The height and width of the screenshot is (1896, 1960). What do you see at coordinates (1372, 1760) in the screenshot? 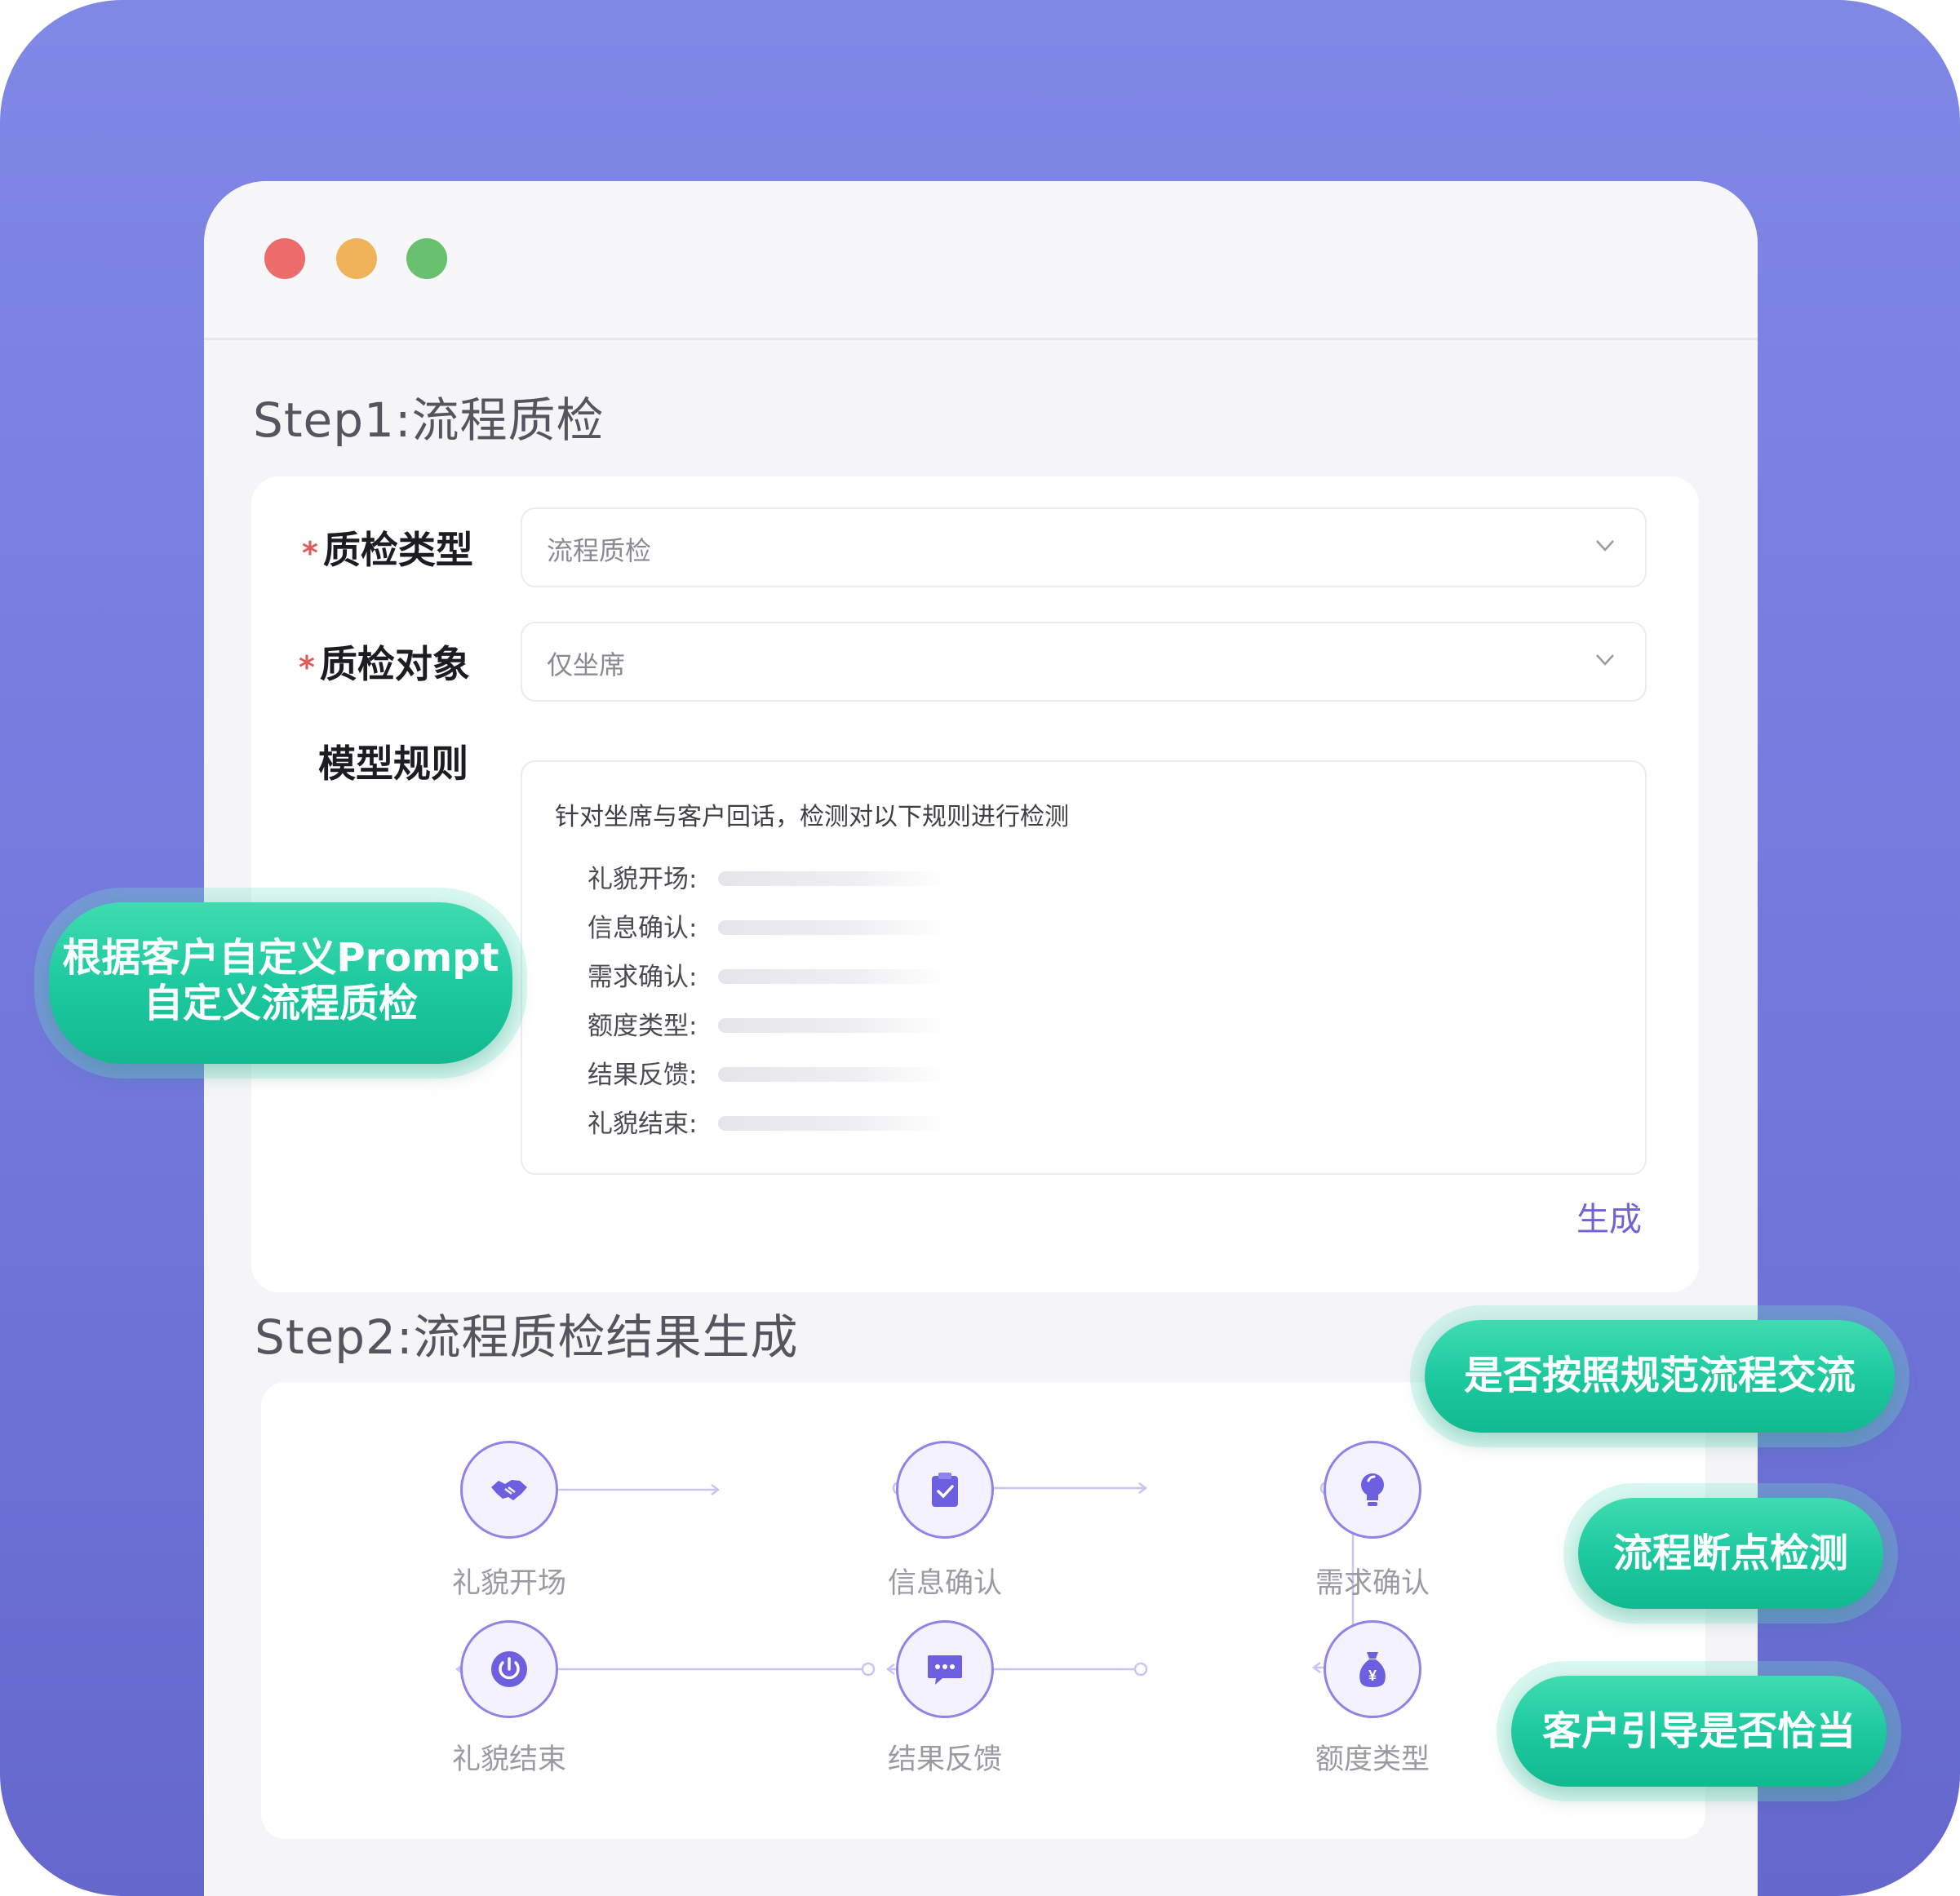
I see `flow-label: 额度类型` at bounding box center [1372, 1760].